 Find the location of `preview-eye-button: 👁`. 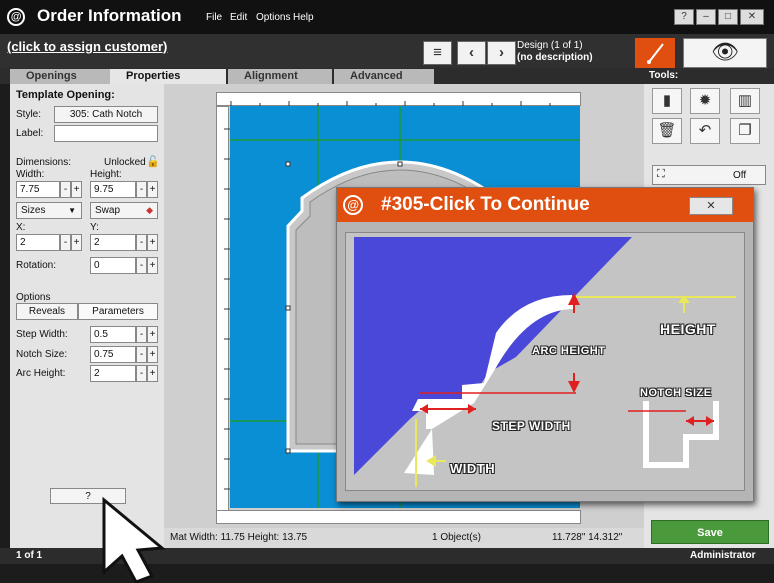

preview-eye-button: 👁 is located at coordinates (725, 53).